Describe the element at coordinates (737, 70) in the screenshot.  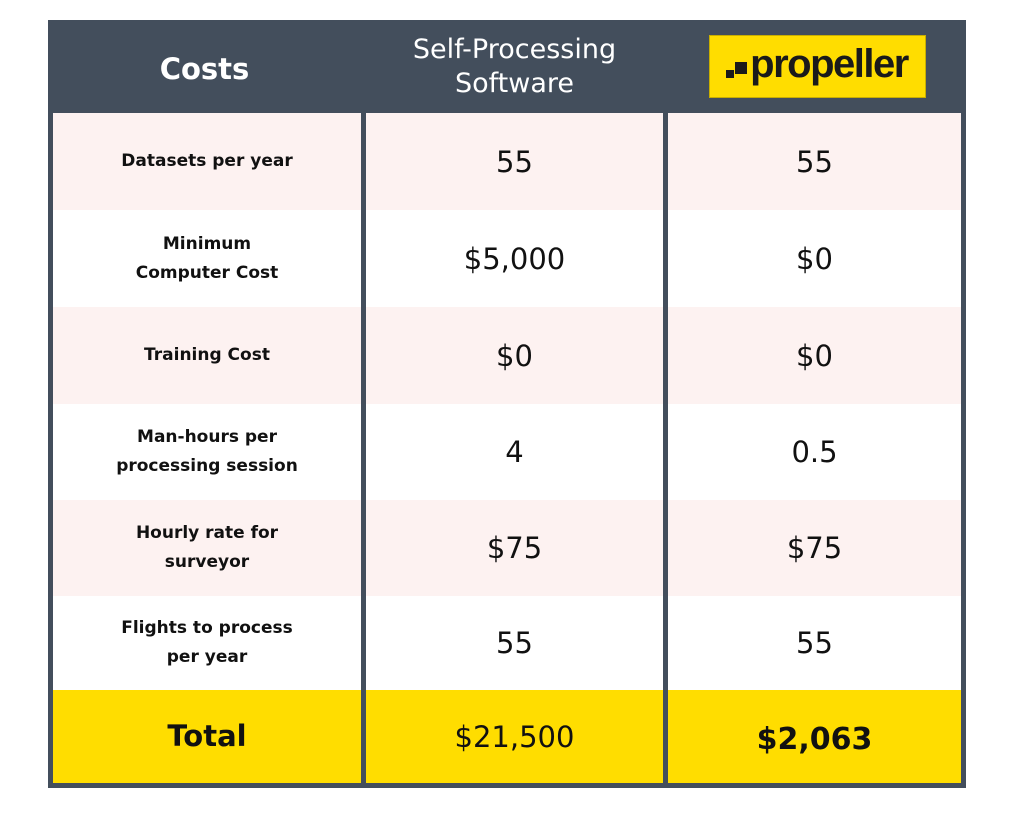
I see `propeller-logo-mark-icon` at that location.